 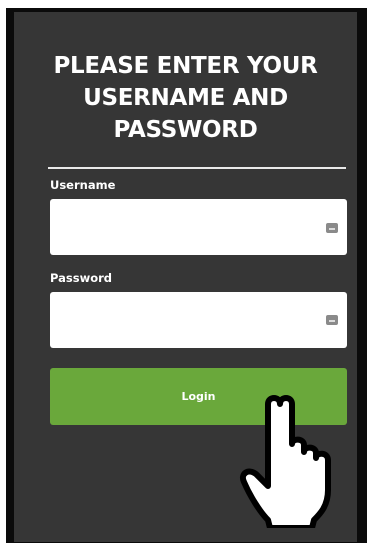 I want to click on password-label: Password, so click(x=81, y=278).